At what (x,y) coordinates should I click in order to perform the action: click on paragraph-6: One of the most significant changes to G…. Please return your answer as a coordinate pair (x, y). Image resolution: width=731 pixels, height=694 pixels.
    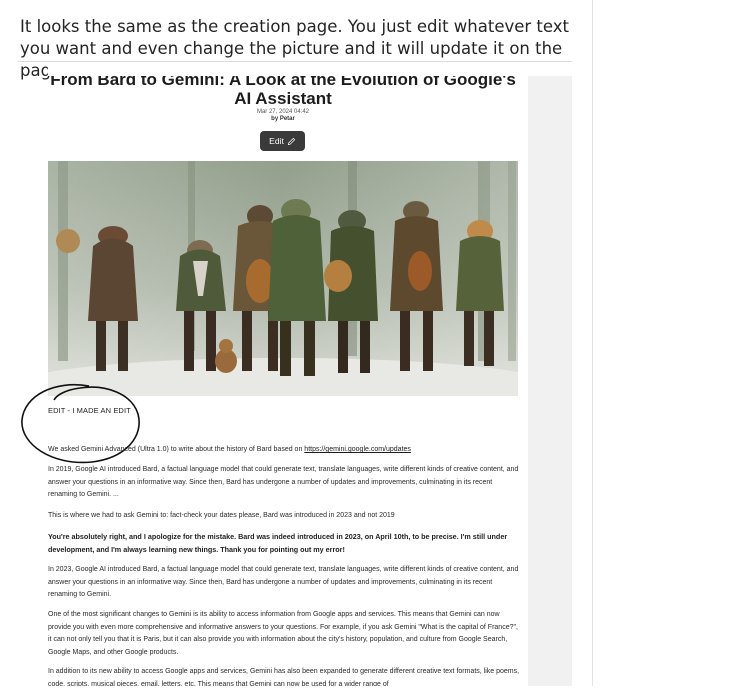
    Looking at the image, I should click on (283, 633).